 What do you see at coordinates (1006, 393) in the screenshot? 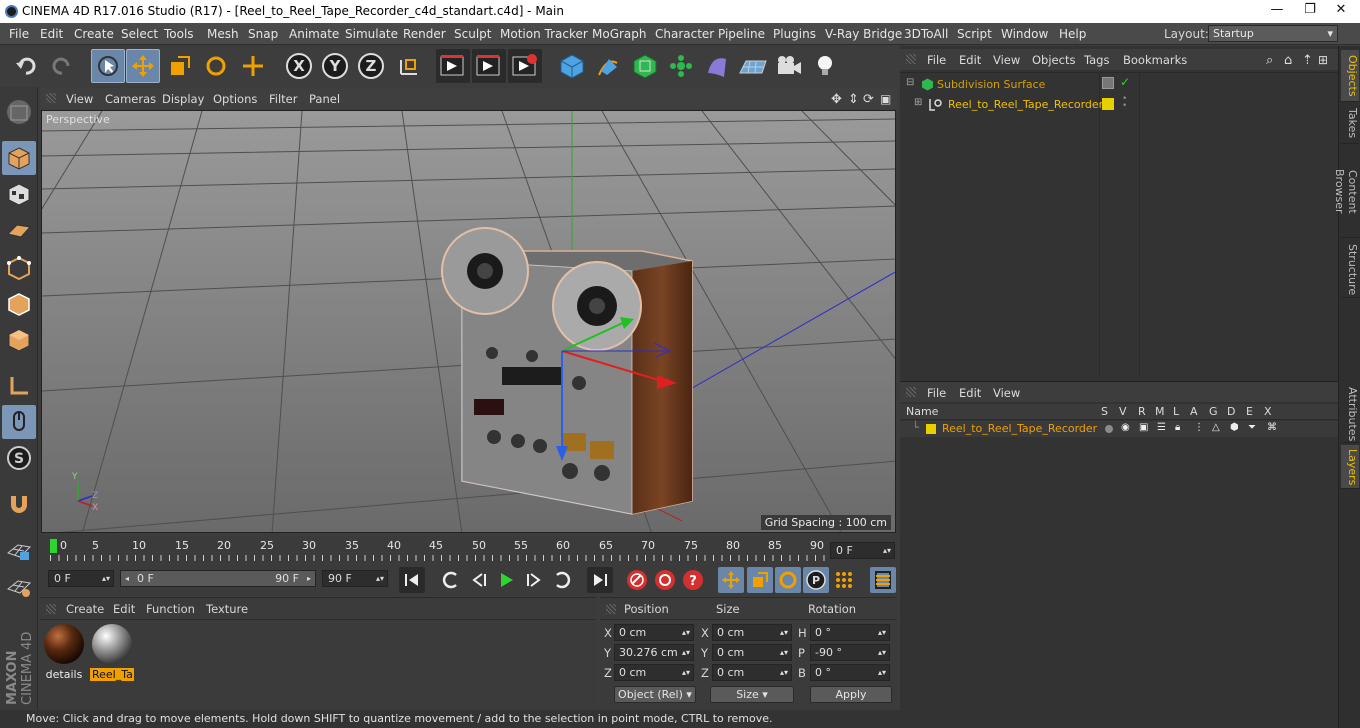
I see `layer-menu-view: View` at bounding box center [1006, 393].